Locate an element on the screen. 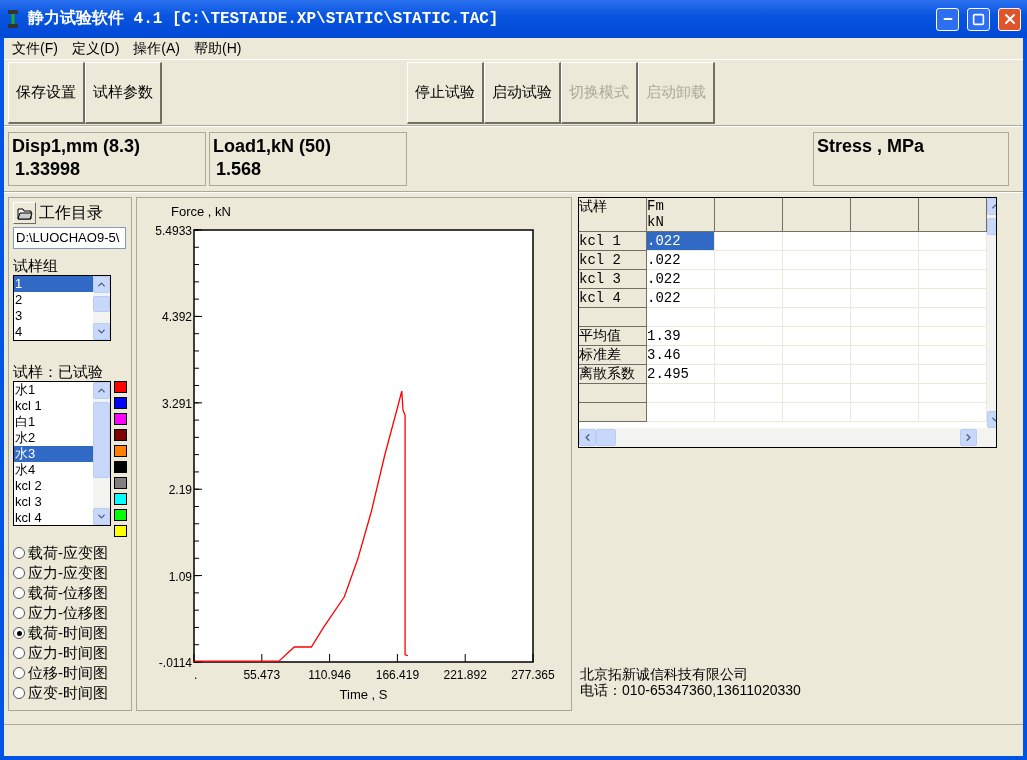 This screenshot has height=760, width=1027. radio-label: 应力-位移图 is located at coordinates (68, 612).